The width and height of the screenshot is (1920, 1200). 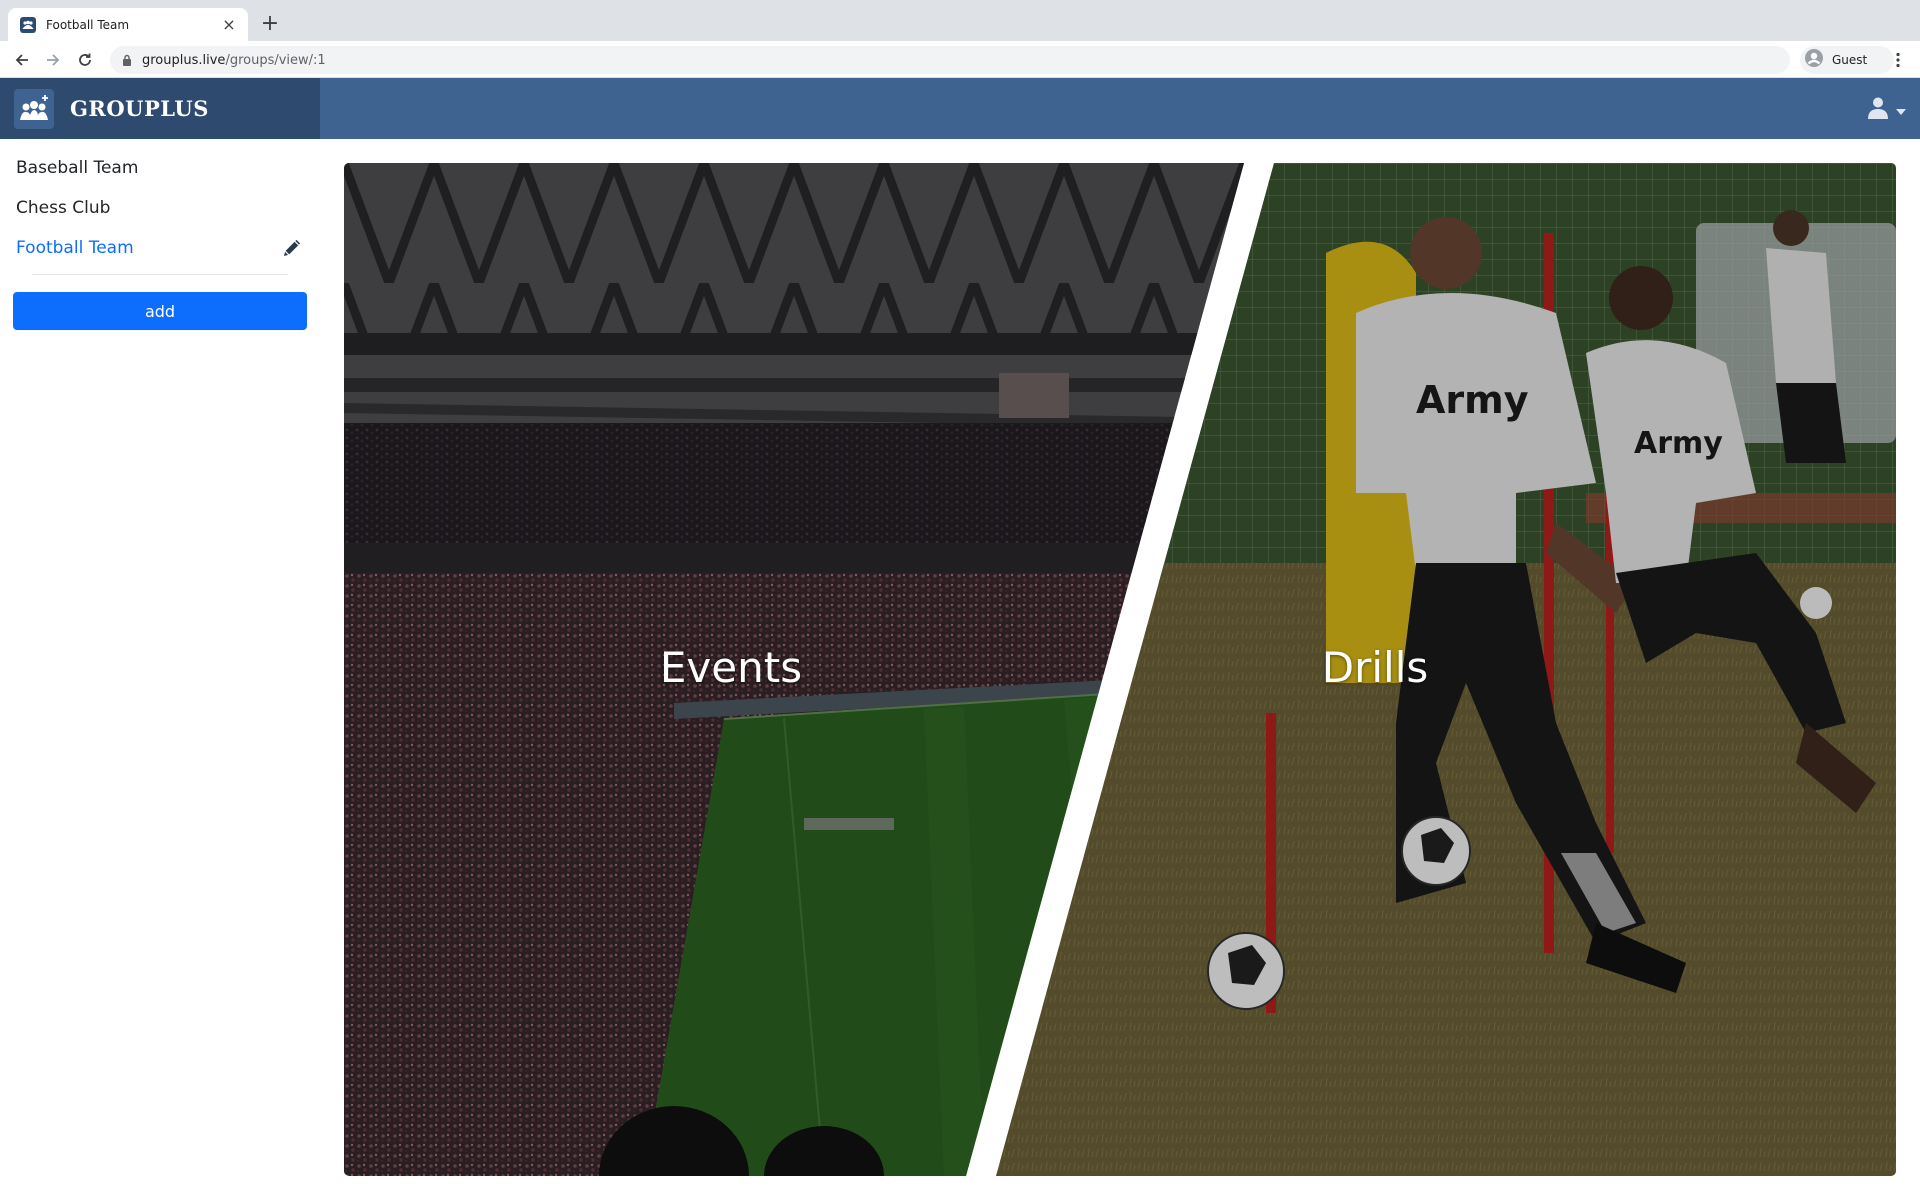 What do you see at coordinates (1901, 109) in the screenshot?
I see `caret-down-icon` at bounding box center [1901, 109].